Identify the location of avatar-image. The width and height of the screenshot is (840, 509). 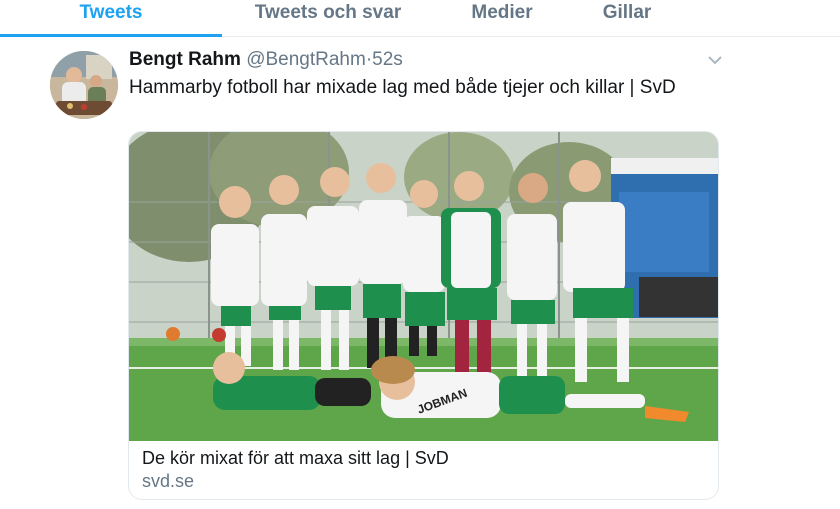
(84, 85).